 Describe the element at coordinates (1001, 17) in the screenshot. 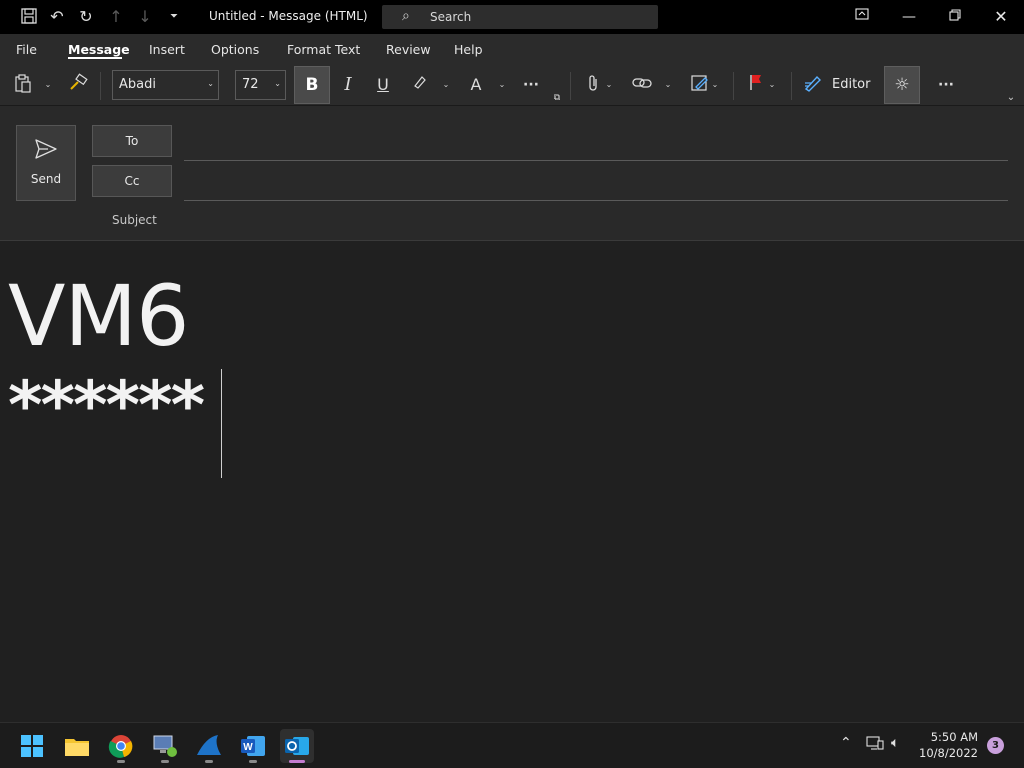

I see `close-icon: ✕` at that location.